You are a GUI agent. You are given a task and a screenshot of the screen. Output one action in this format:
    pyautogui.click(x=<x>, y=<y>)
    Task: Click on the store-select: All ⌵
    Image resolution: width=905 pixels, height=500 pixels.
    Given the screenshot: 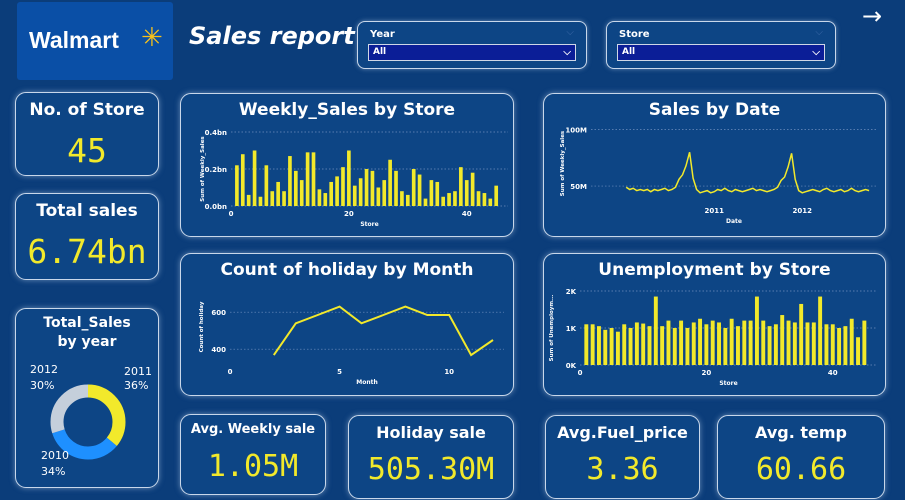 What is the action you would take?
    pyautogui.click(x=721, y=52)
    